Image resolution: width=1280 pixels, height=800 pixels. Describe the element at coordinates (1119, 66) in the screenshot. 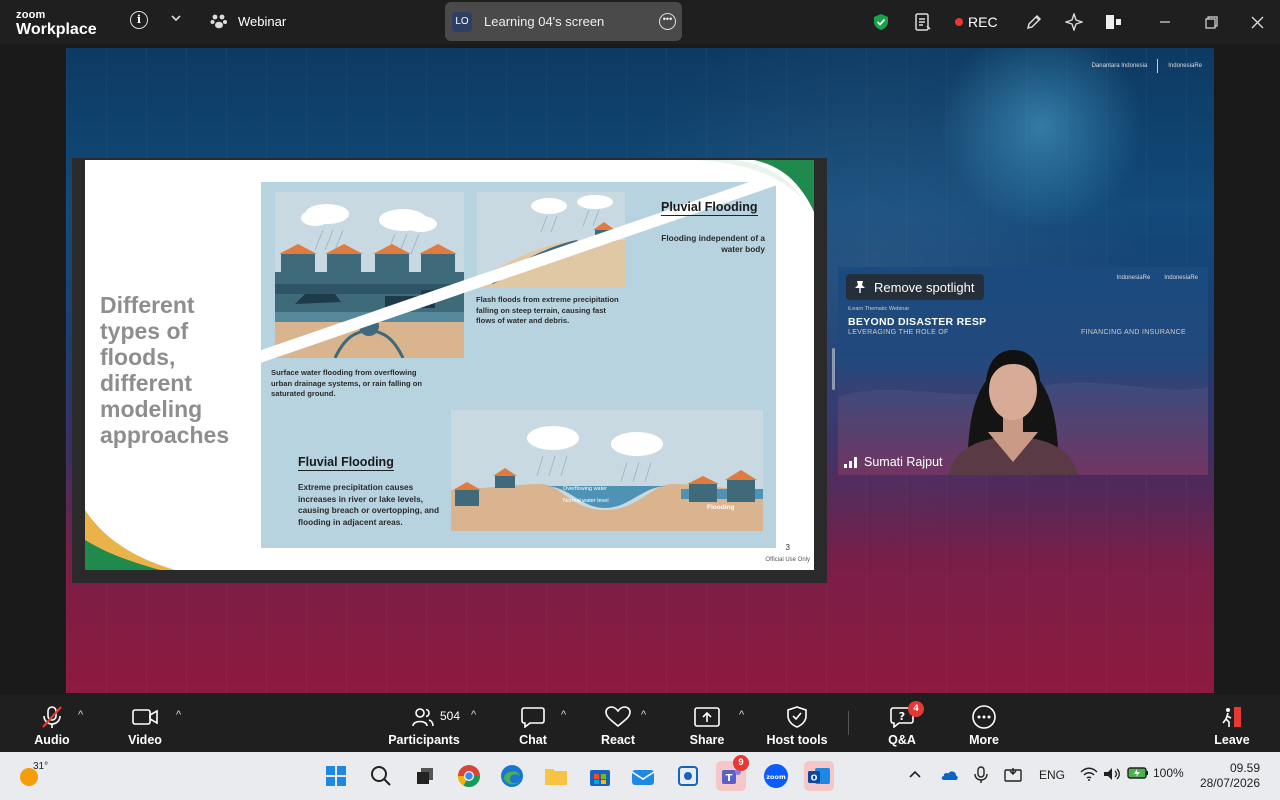

I see `danantara-logo: Danantara Indonesia` at that location.